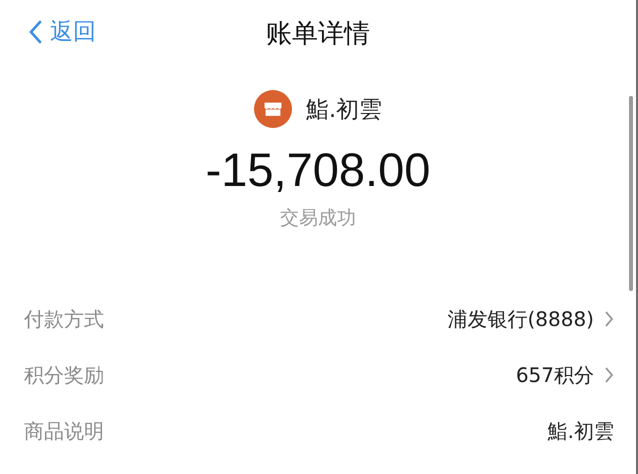 This screenshot has width=638, height=474. I want to click on detail-value: 浦发银行(8888), so click(520, 319).